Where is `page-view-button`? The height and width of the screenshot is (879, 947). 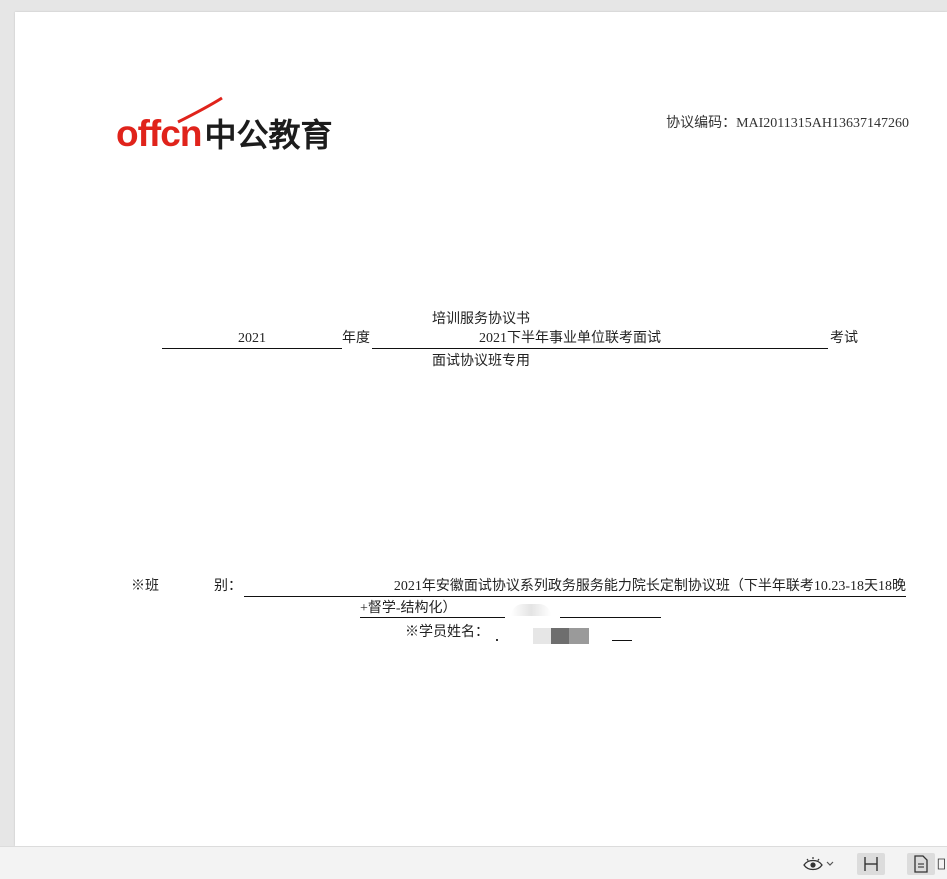
page-view-button is located at coordinates (942, 864).